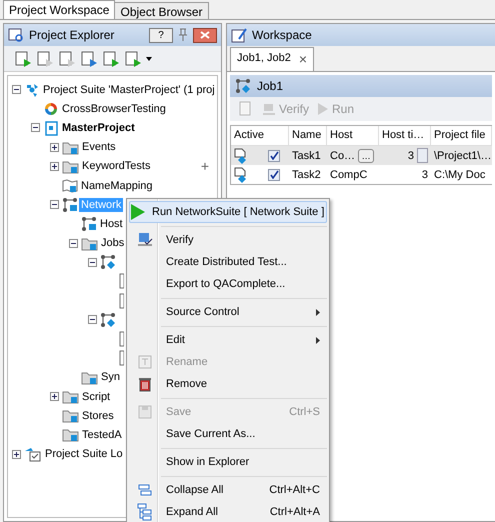 This screenshot has width=495, height=522. What do you see at coordinates (228, 462) in the screenshot?
I see `menu-item: Show in Explorer` at bounding box center [228, 462].